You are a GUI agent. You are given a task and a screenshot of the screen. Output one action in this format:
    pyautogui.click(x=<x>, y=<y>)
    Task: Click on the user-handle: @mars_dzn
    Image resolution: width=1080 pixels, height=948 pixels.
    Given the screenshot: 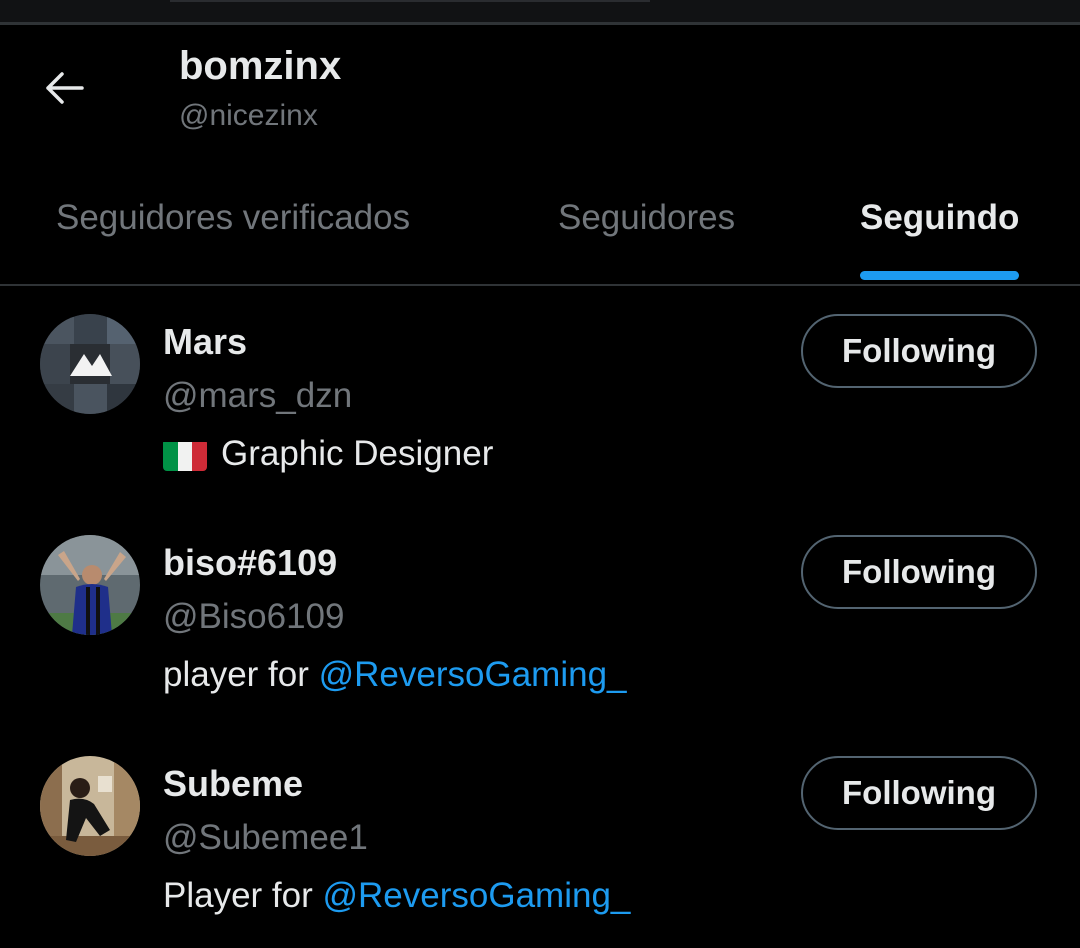 What is the action you would take?
    pyautogui.click(x=257, y=396)
    